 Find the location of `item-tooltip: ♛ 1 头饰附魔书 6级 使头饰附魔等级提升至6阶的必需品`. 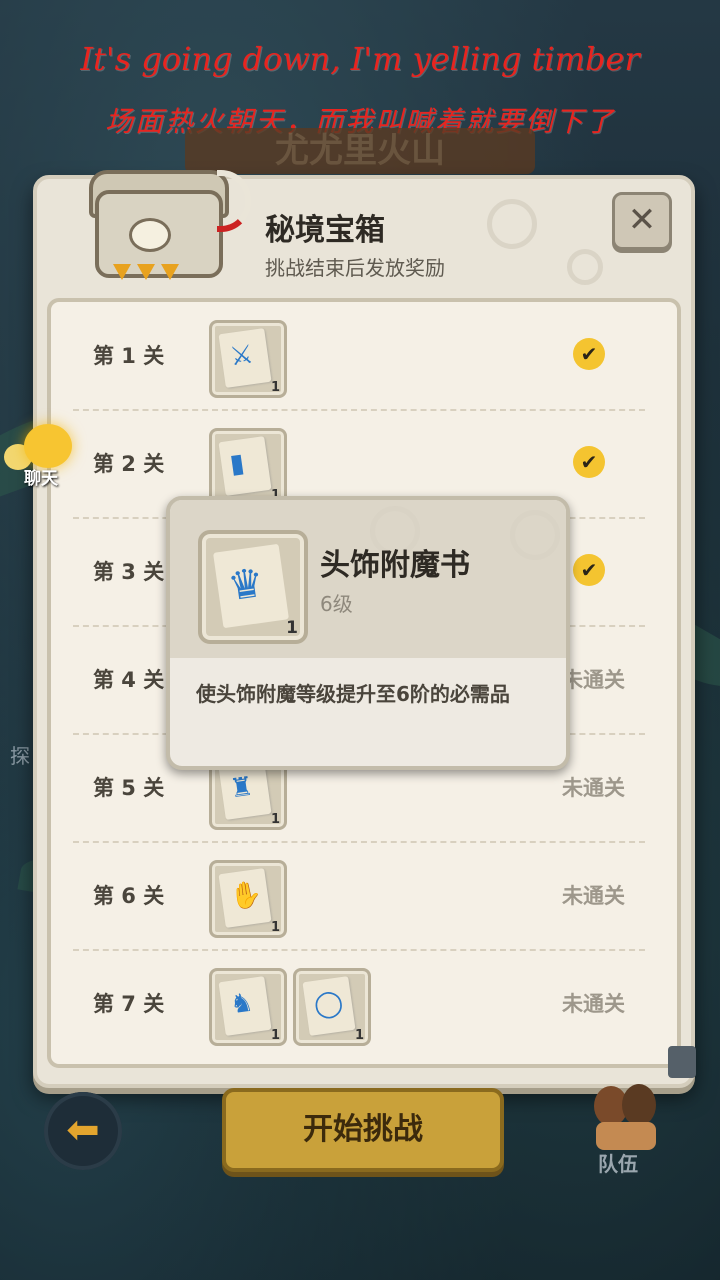

item-tooltip: ♛ 1 头饰附魔书 6级 使头饰附魔等级提升至6阶的必需品 is located at coordinates (368, 633).